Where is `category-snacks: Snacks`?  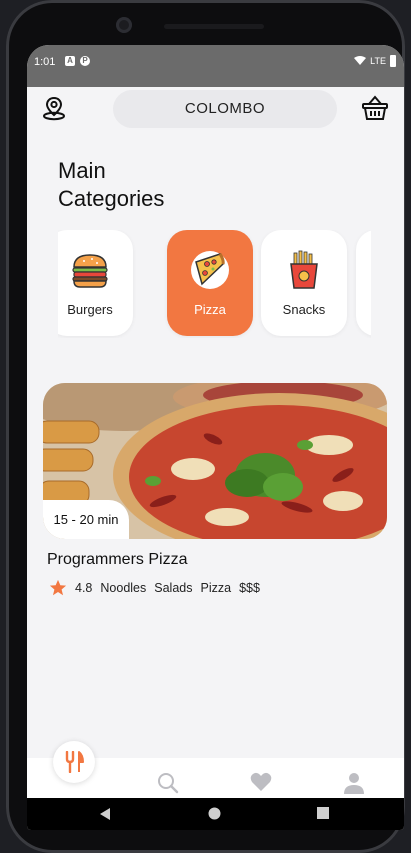 category-snacks: Snacks is located at coordinates (304, 283).